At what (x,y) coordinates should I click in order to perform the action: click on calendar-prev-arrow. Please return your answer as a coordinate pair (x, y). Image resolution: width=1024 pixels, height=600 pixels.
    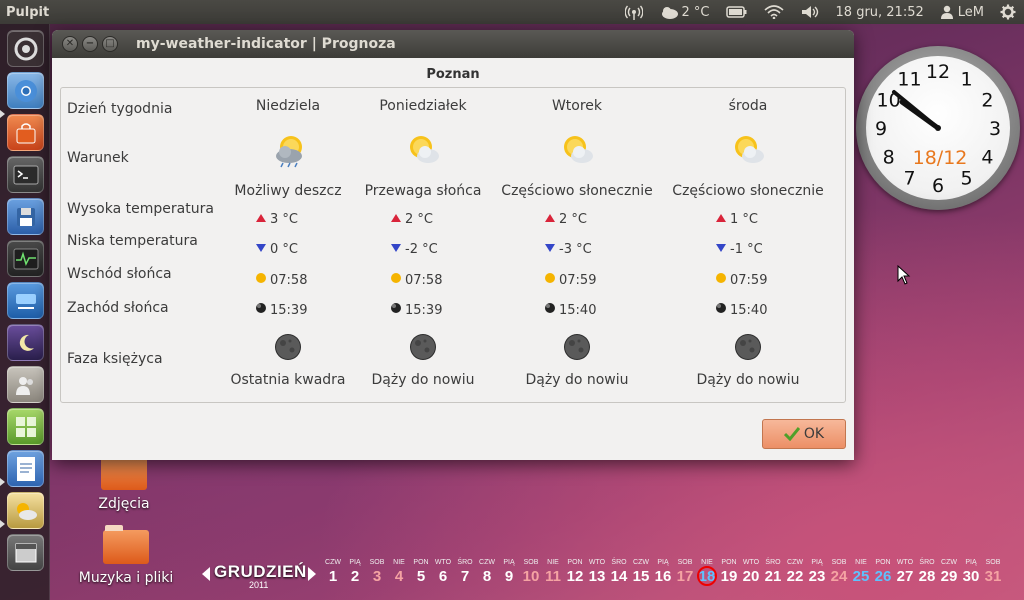
    Looking at the image, I should click on (206, 574).